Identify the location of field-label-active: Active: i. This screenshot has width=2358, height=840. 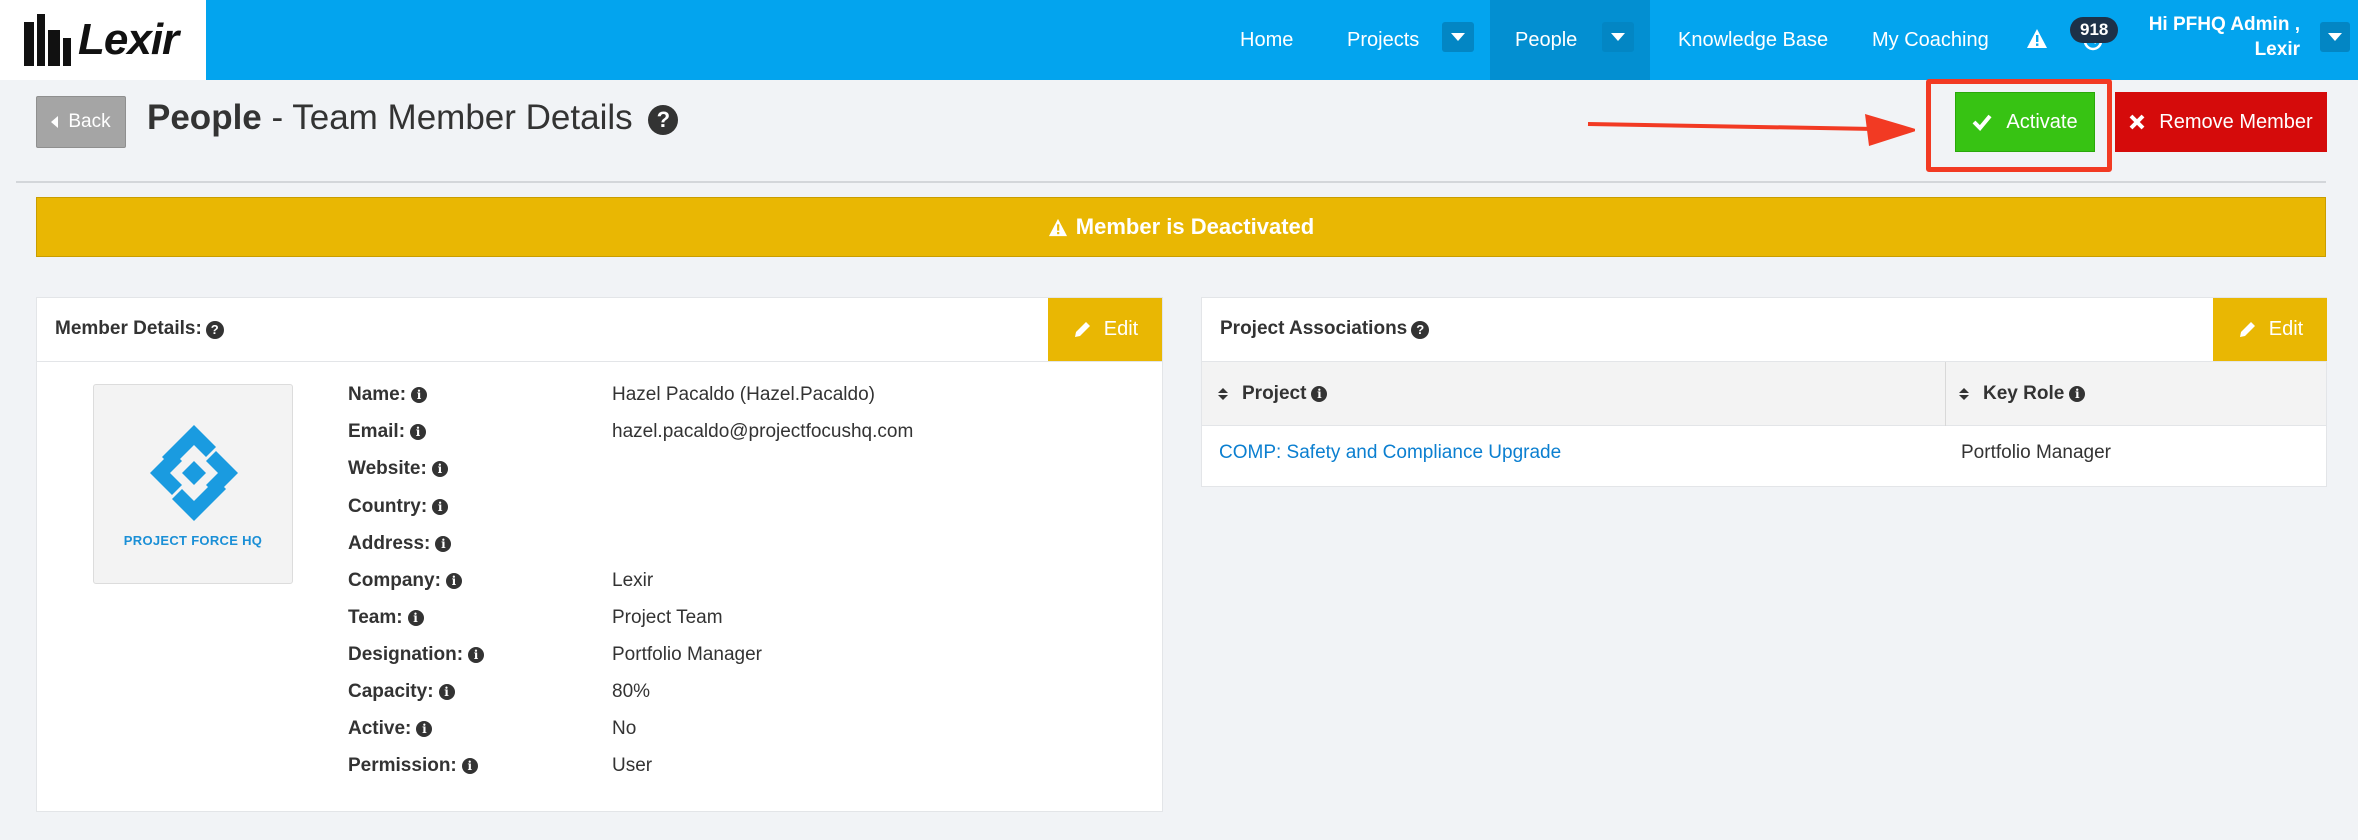
(390, 729).